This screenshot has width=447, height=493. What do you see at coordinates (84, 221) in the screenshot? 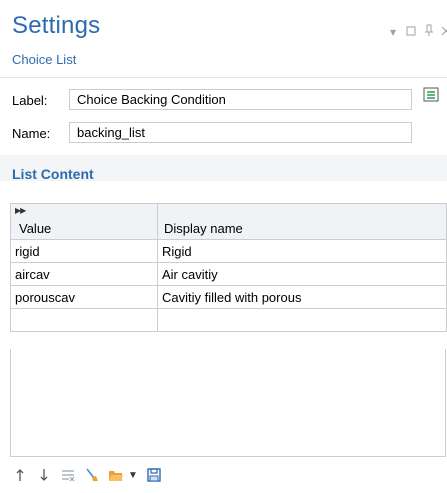
I see `column-header-value: ▶▶ Value` at bounding box center [84, 221].